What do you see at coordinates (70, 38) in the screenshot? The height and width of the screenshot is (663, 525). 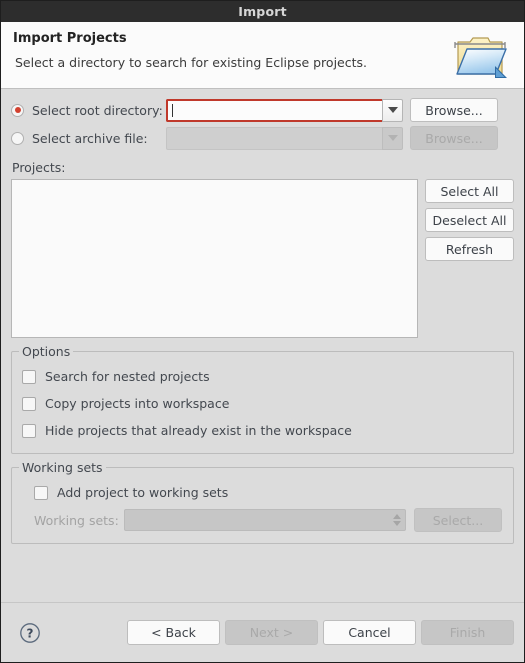 I see `page-title: Import Projects` at bounding box center [70, 38].